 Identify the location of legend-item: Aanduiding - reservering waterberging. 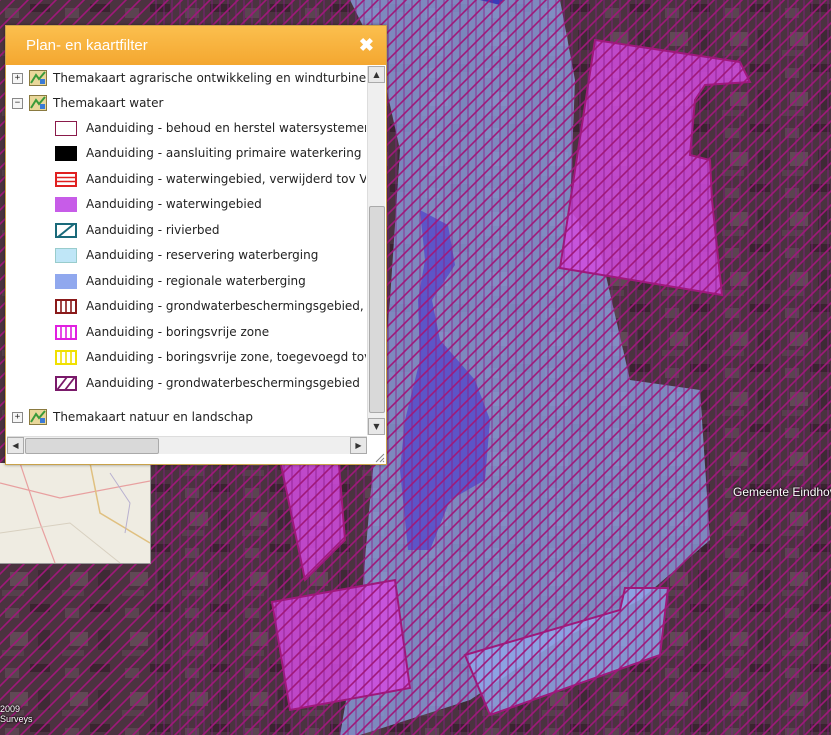
(186, 255).